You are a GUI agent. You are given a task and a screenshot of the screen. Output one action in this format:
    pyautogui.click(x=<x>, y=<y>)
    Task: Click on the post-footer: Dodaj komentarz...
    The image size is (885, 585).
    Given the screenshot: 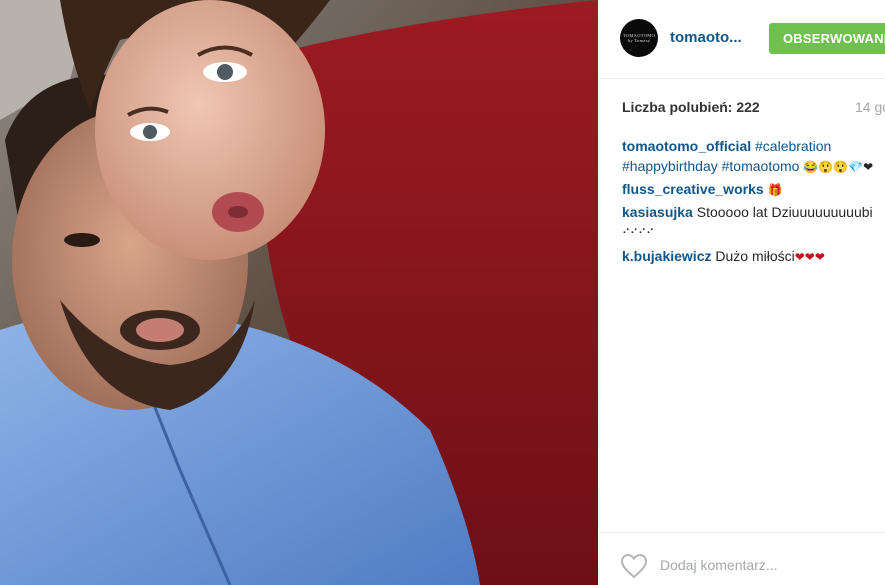 What is the action you would take?
    pyautogui.click(x=741, y=558)
    